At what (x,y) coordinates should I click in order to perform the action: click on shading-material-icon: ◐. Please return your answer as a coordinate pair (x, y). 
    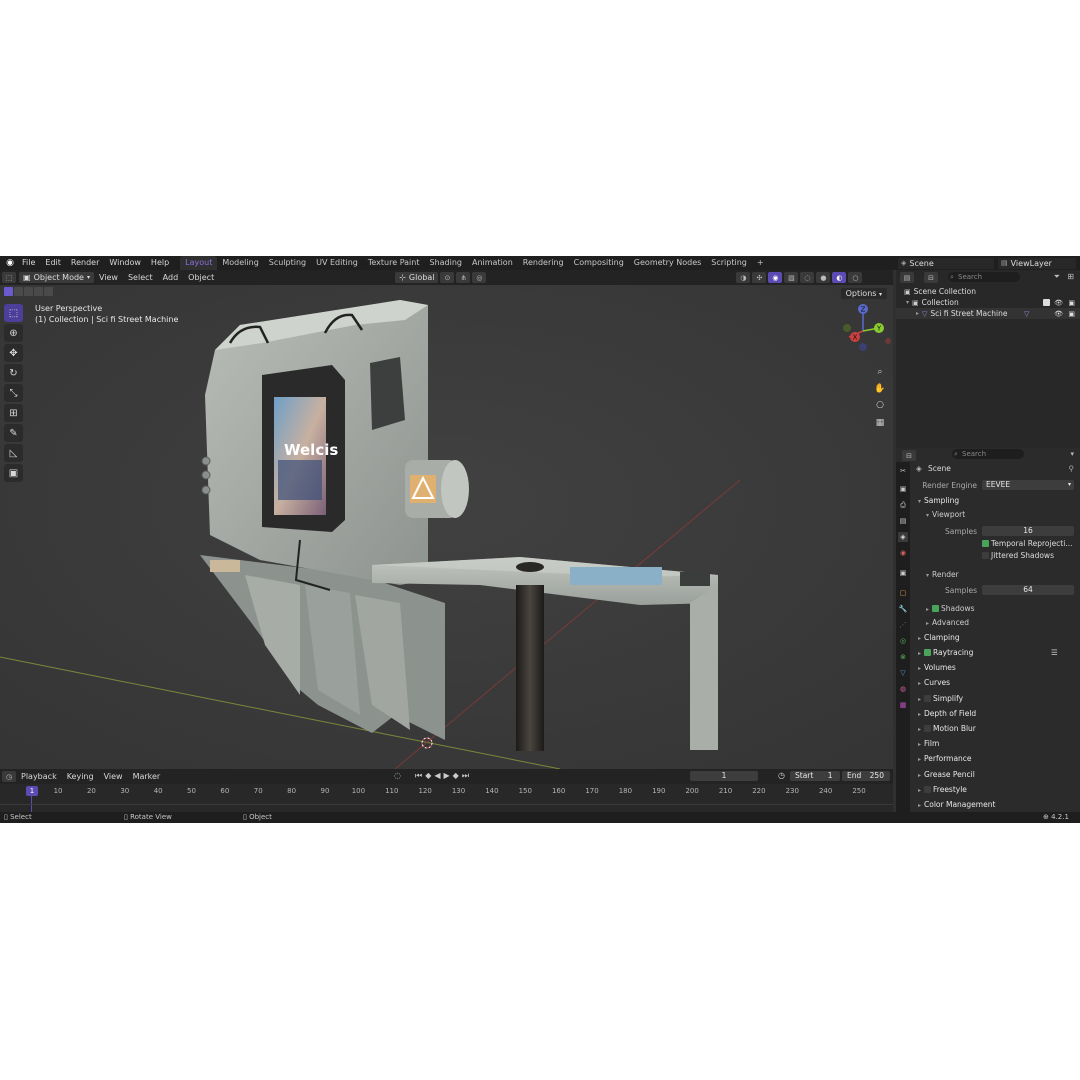
    Looking at the image, I should click on (839, 277).